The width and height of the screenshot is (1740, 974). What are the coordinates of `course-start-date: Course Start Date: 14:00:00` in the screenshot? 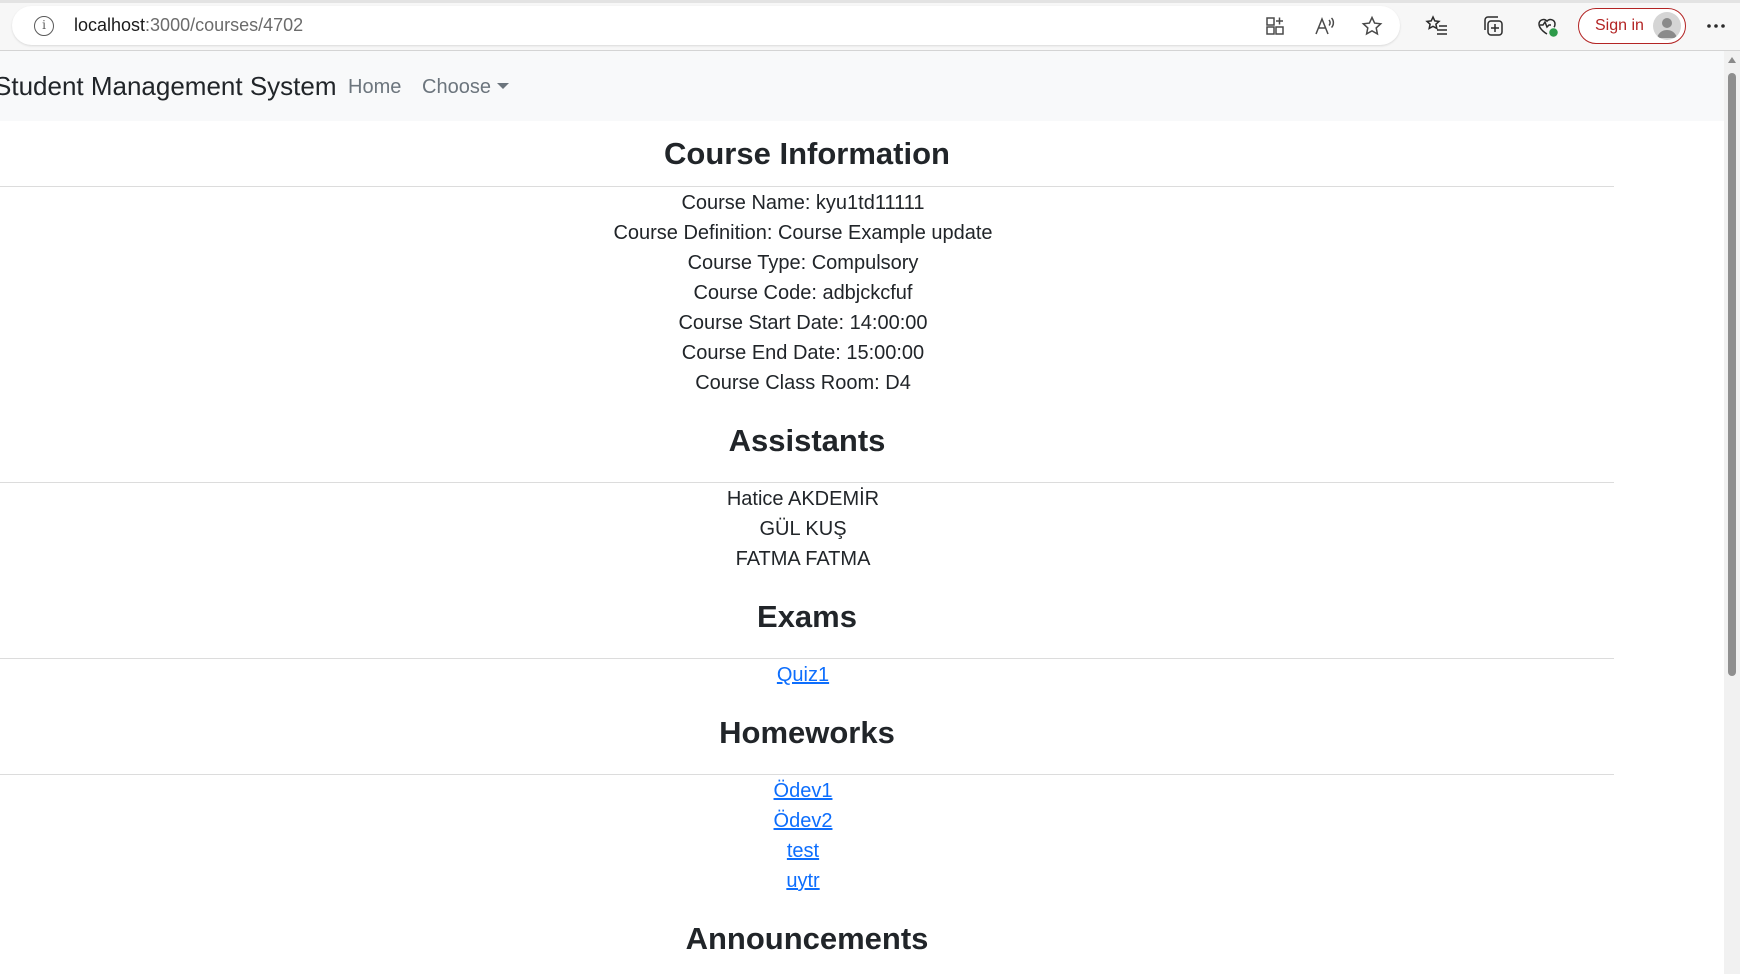 It's located at (803, 323).